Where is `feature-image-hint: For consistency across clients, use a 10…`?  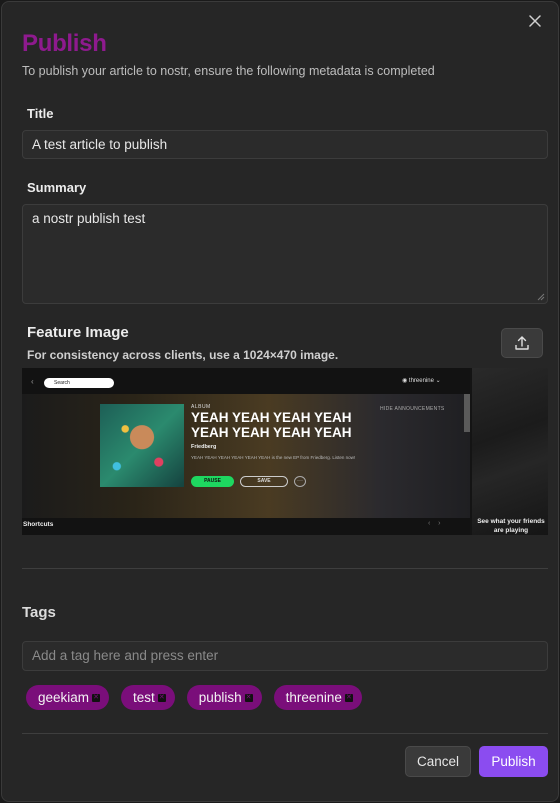 feature-image-hint: For consistency across clients, use a 10… is located at coordinates (183, 355).